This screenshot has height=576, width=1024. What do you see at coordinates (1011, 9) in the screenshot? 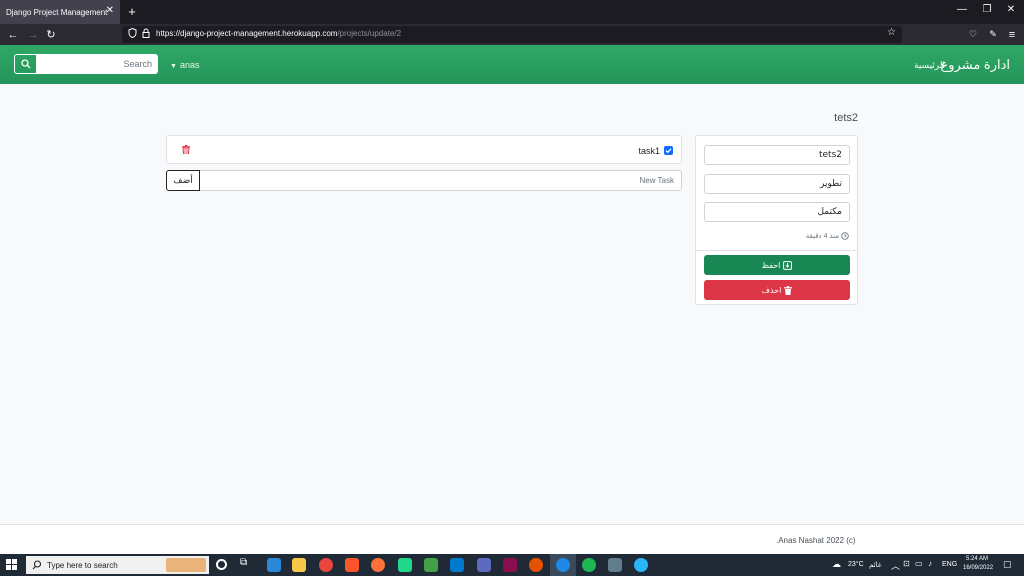
I see `close-window-icon: ✕` at bounding box center [1011, 9].